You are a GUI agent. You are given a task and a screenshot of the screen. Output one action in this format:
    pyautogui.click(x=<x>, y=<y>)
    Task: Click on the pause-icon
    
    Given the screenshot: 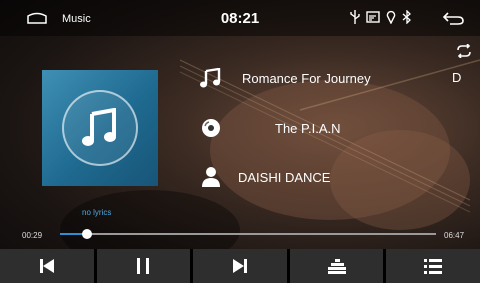 What is the action you would take?
    pyautogui.click(x=143, y=266)
    